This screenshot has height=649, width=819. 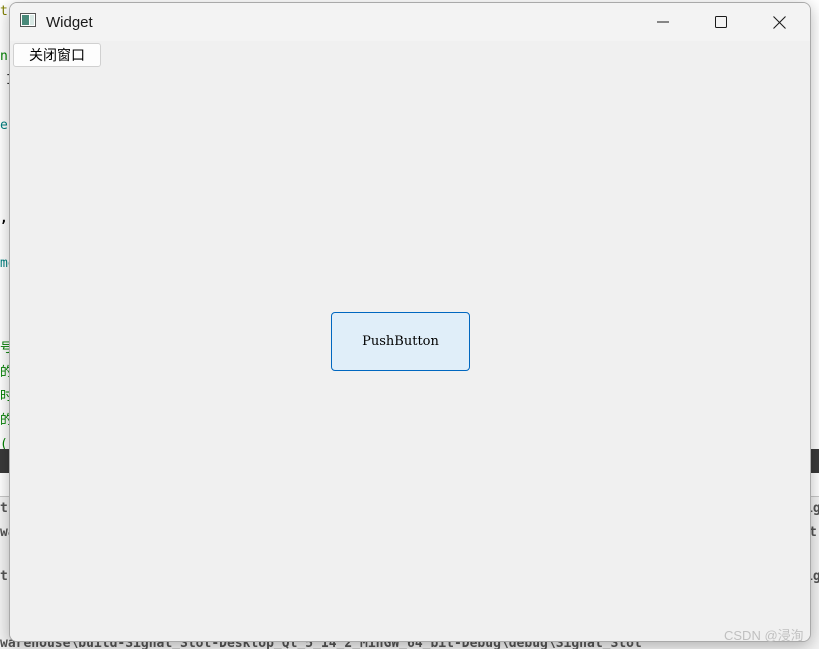 I want to click on close-icon, so click(x=779, y=22).